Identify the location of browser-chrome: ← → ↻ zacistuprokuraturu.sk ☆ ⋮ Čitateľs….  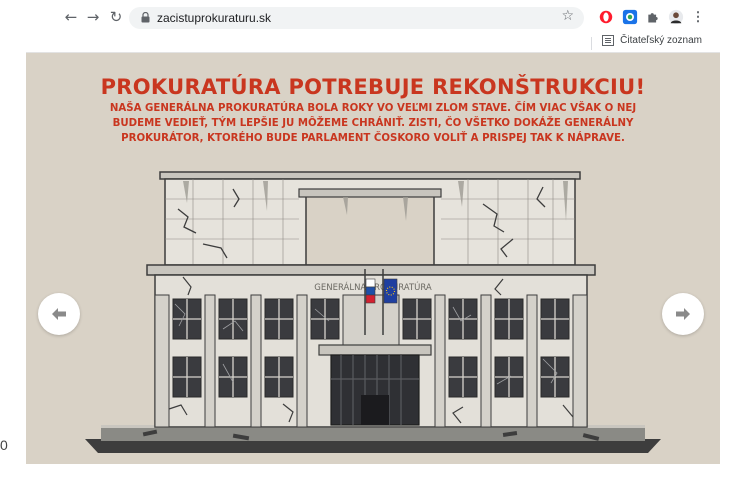
(373, 26).